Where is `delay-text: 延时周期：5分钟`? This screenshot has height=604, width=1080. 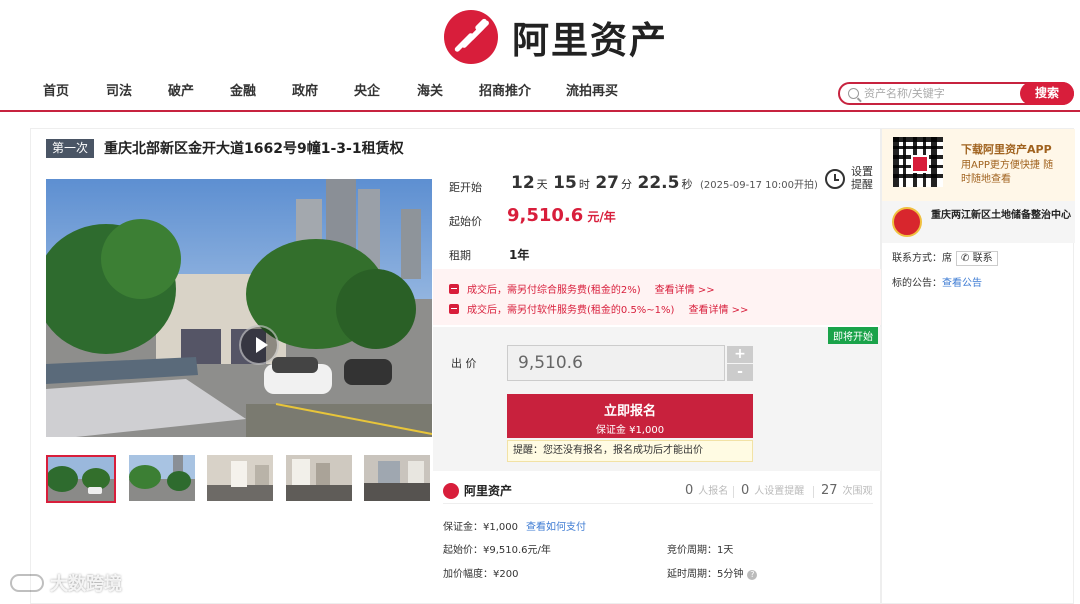
delay-text: 延时周期：5分钟 is located at coordinates (705, 574).